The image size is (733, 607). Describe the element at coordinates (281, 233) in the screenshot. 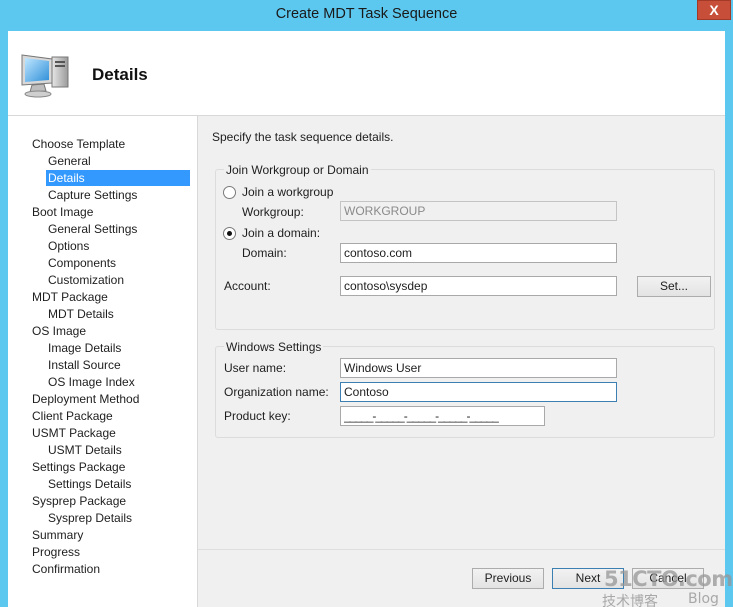

I see `domain-radio-label: Join a domain:` at that location.